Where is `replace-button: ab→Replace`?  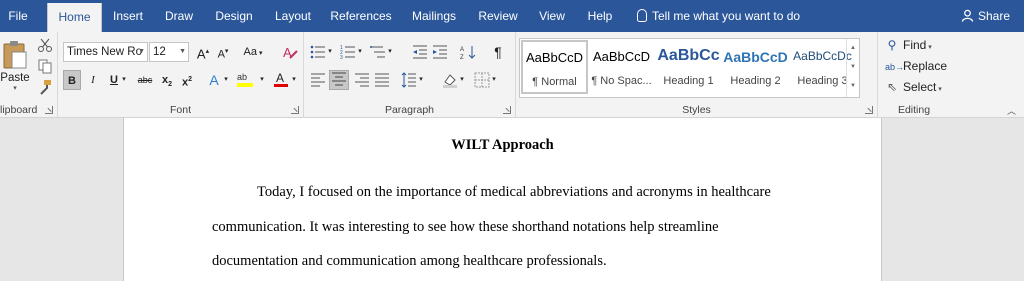 replace-button: ab→Replace is located at coordinates (916, 66).